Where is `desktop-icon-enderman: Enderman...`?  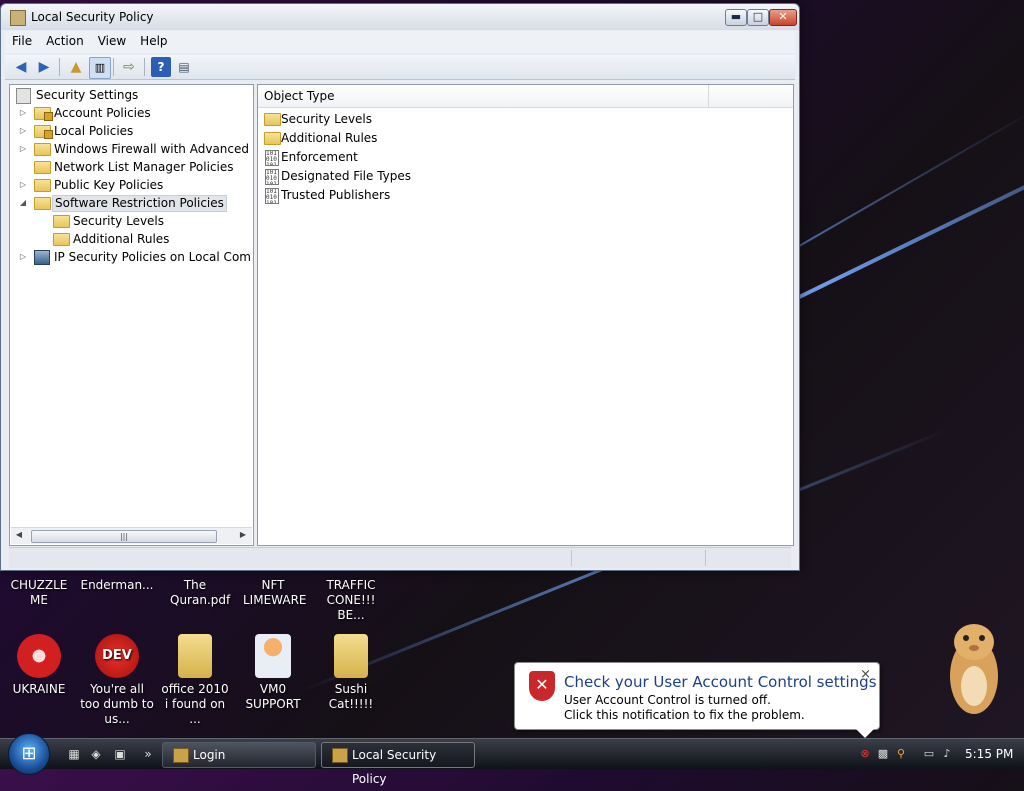 desktop-icon-enderman: Enderman... is located at coordinates (117, 585).